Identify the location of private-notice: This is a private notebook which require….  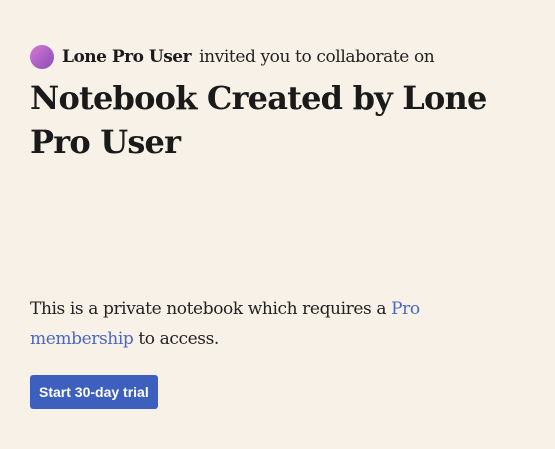
(270, 324).